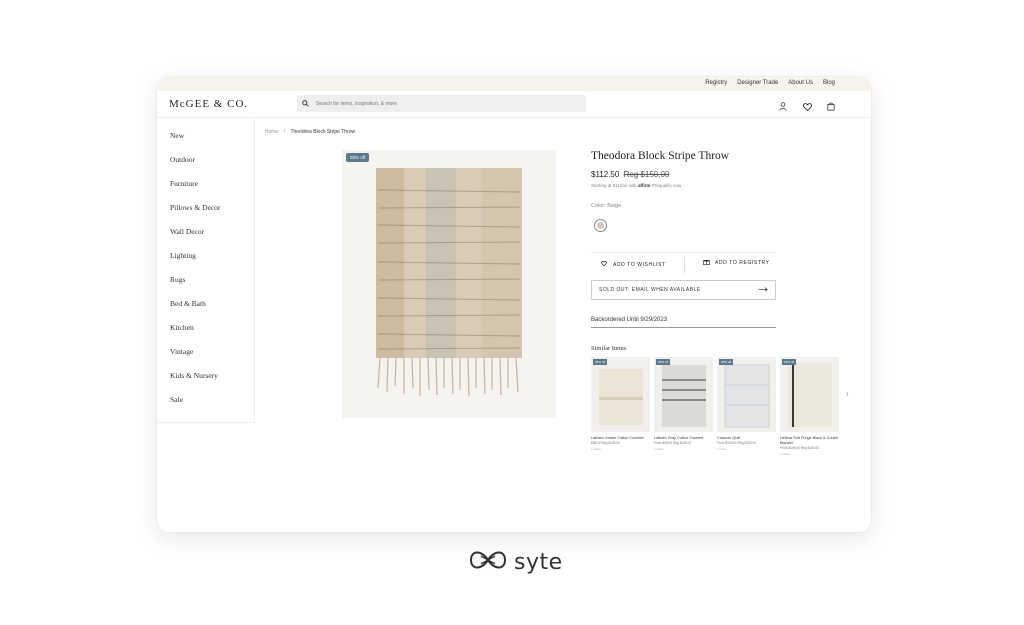  I want to click on breadcrumb-current: Theodora Block Stripe Throw, so click(323, 132).